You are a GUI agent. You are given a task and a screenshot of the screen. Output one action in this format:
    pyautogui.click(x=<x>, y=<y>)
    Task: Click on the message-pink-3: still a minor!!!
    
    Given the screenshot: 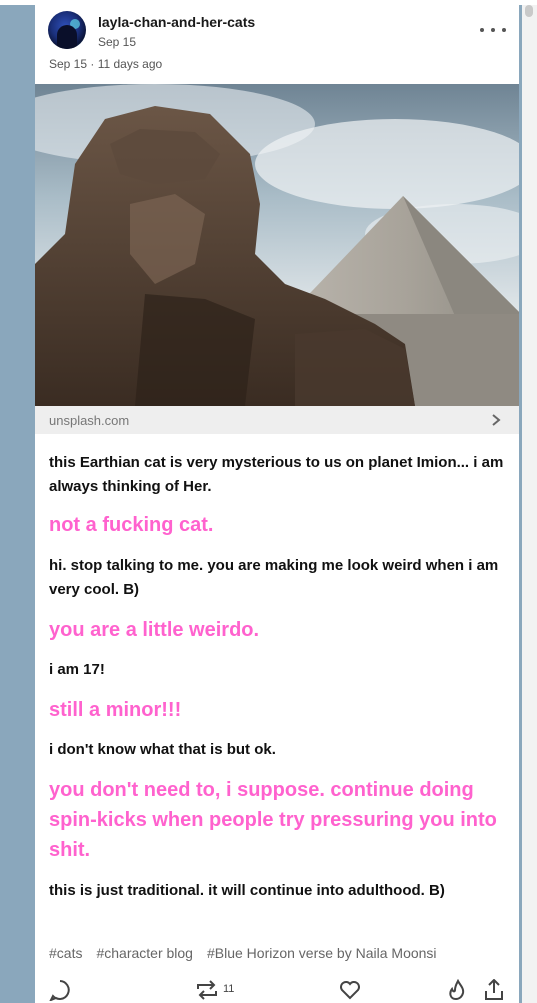 What is the action you would take?
    pyautogui.click(x=115, y=710)
    